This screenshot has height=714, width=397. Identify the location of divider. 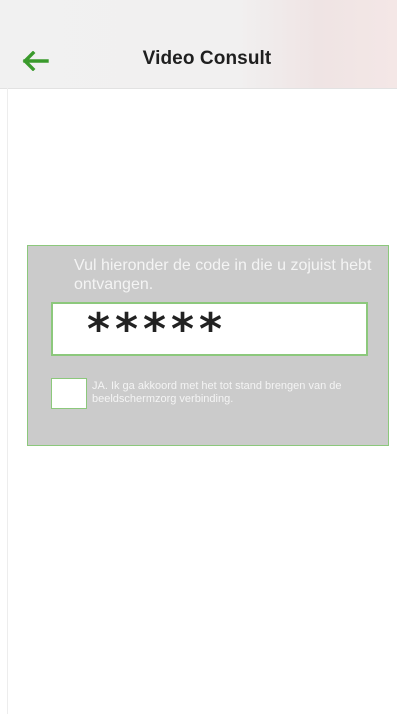
(7, 401).